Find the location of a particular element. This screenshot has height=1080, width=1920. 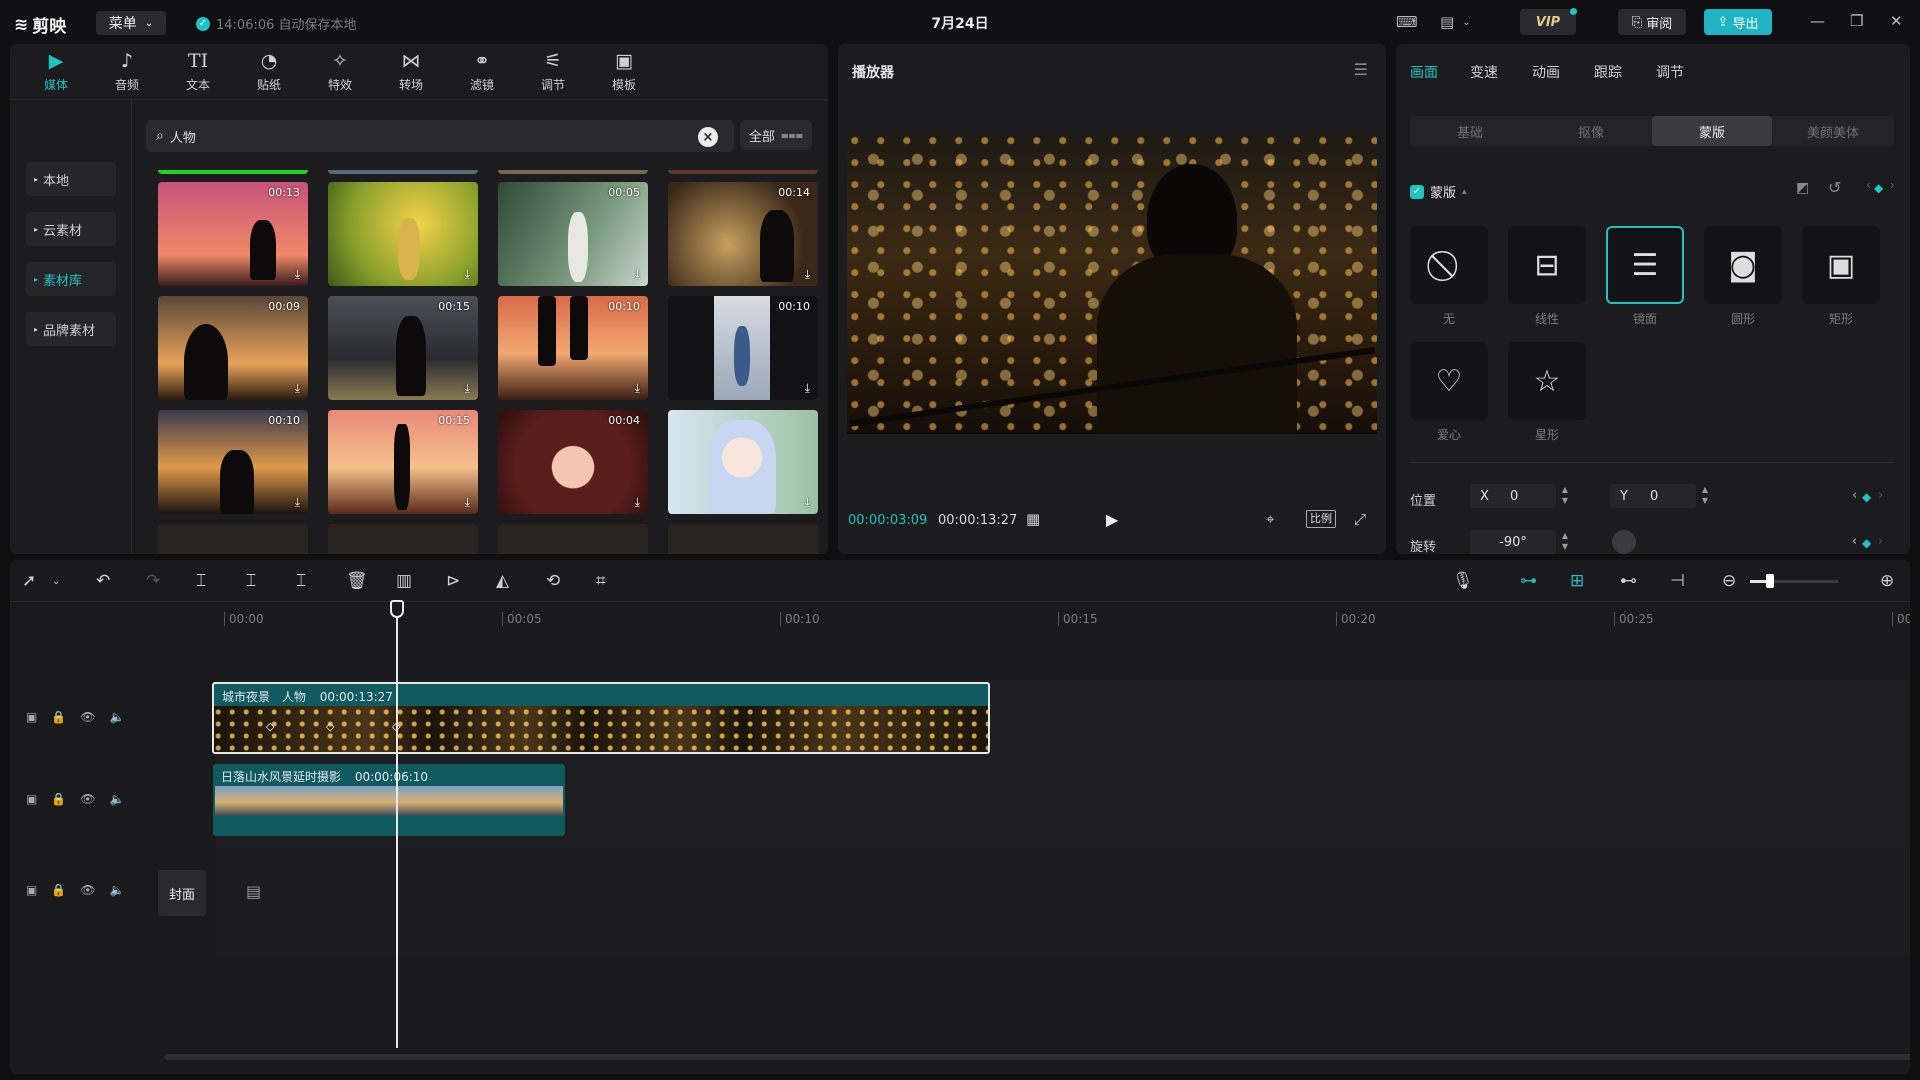

trim-right-icon: ⌶ is located at coordinates (301, 581).